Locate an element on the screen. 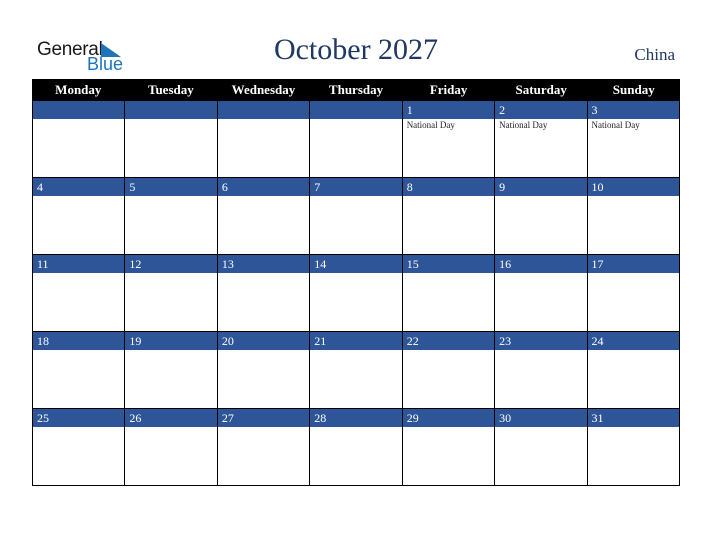  day-number: 14 is located at coordinates (356, 264).